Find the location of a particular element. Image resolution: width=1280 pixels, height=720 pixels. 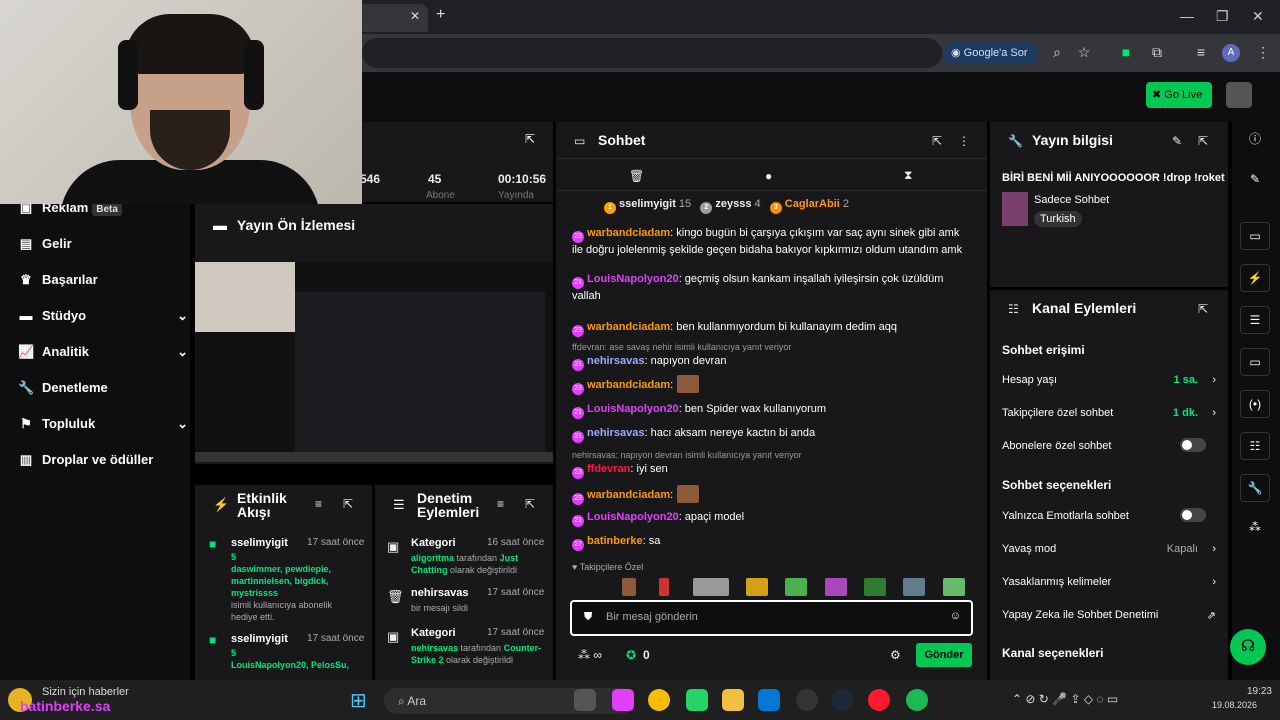

chat-username: batinberke is located at coordinates (615, 541).